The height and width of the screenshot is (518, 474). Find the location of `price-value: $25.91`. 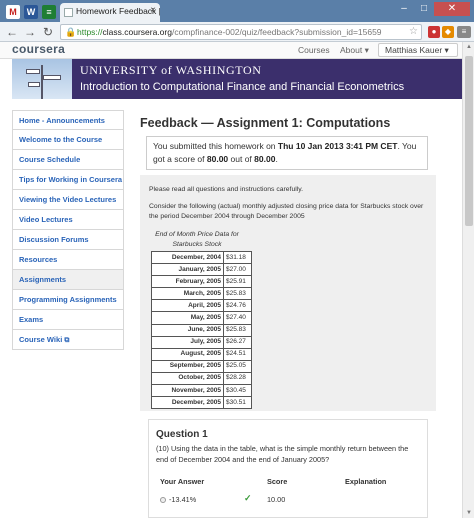

price-value: $25.91 is located at coordinates (237, 282).